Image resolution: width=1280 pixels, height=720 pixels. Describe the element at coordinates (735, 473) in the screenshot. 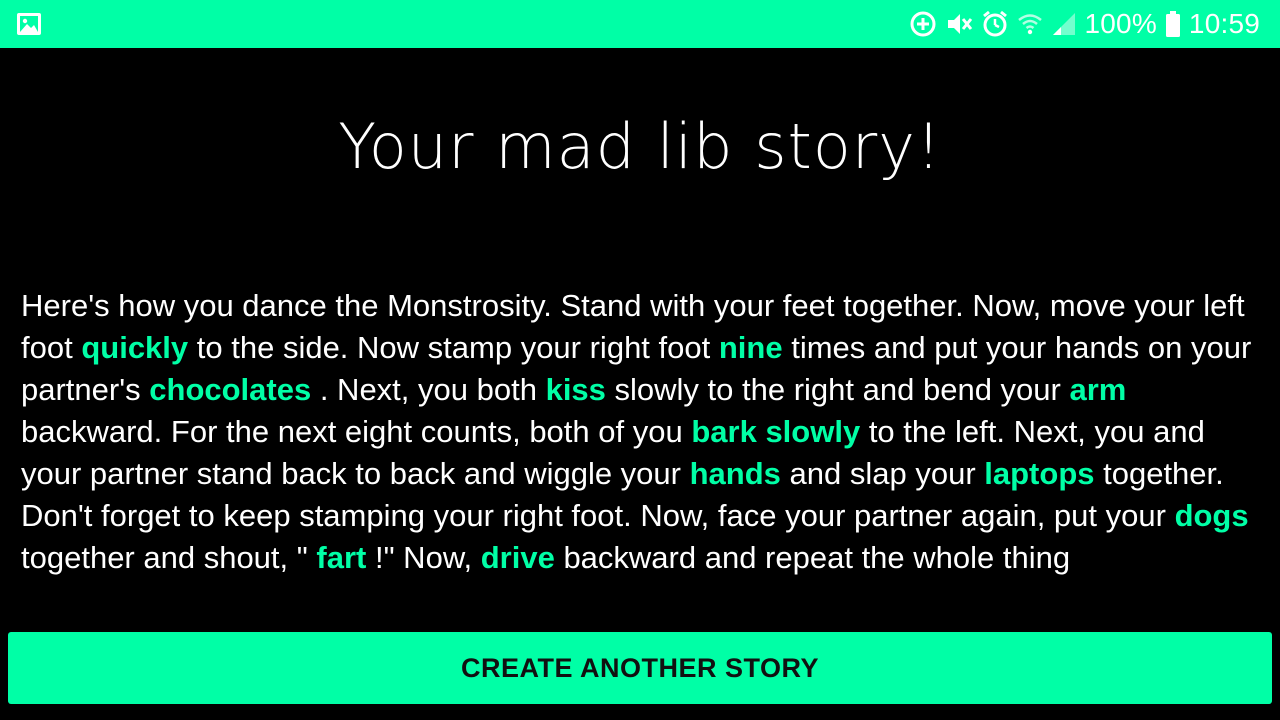

I see `filled-word: hands` at that location.